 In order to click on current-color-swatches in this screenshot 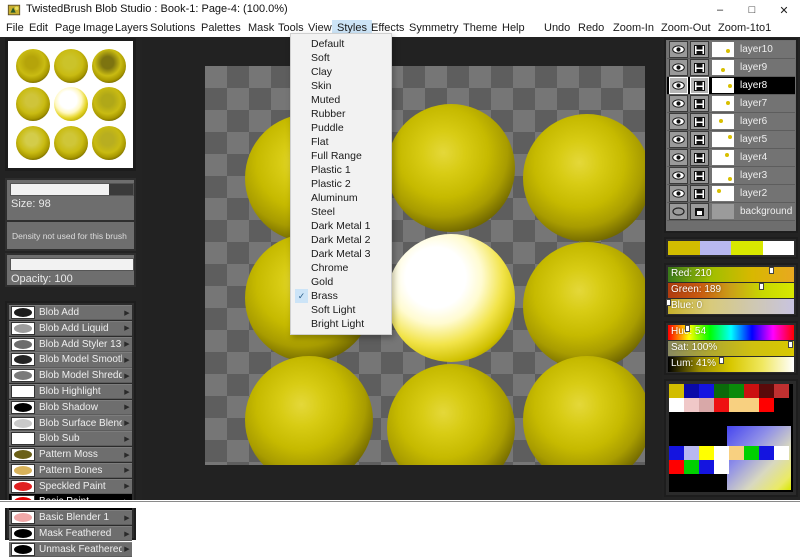, I will do `click(731, 248)`.